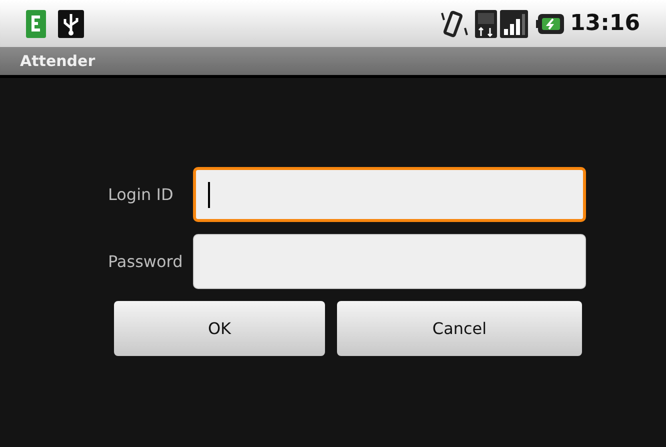 This screenshot has height=447, width=666. I want to click on window-title: Attender, so click(58, 61).